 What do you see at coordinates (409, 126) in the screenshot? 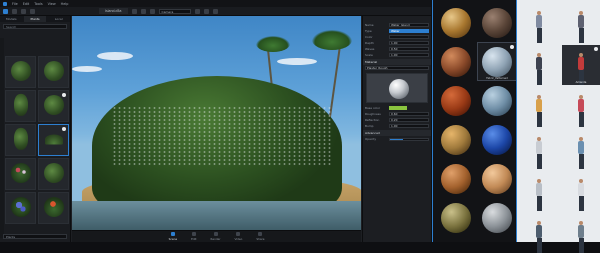
I see `bump-field: 1.00` at bounding box center [409, 126].